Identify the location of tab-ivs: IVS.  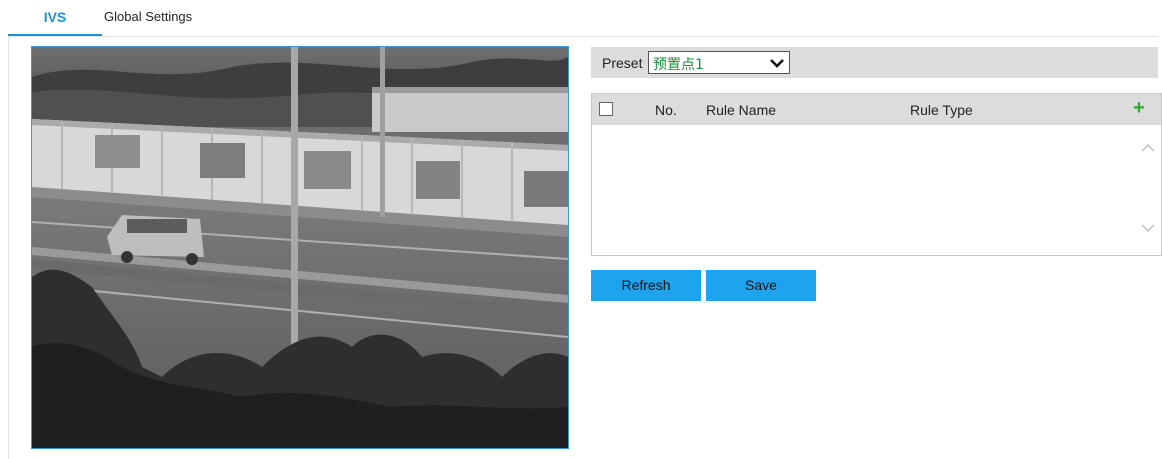
(55, 18).